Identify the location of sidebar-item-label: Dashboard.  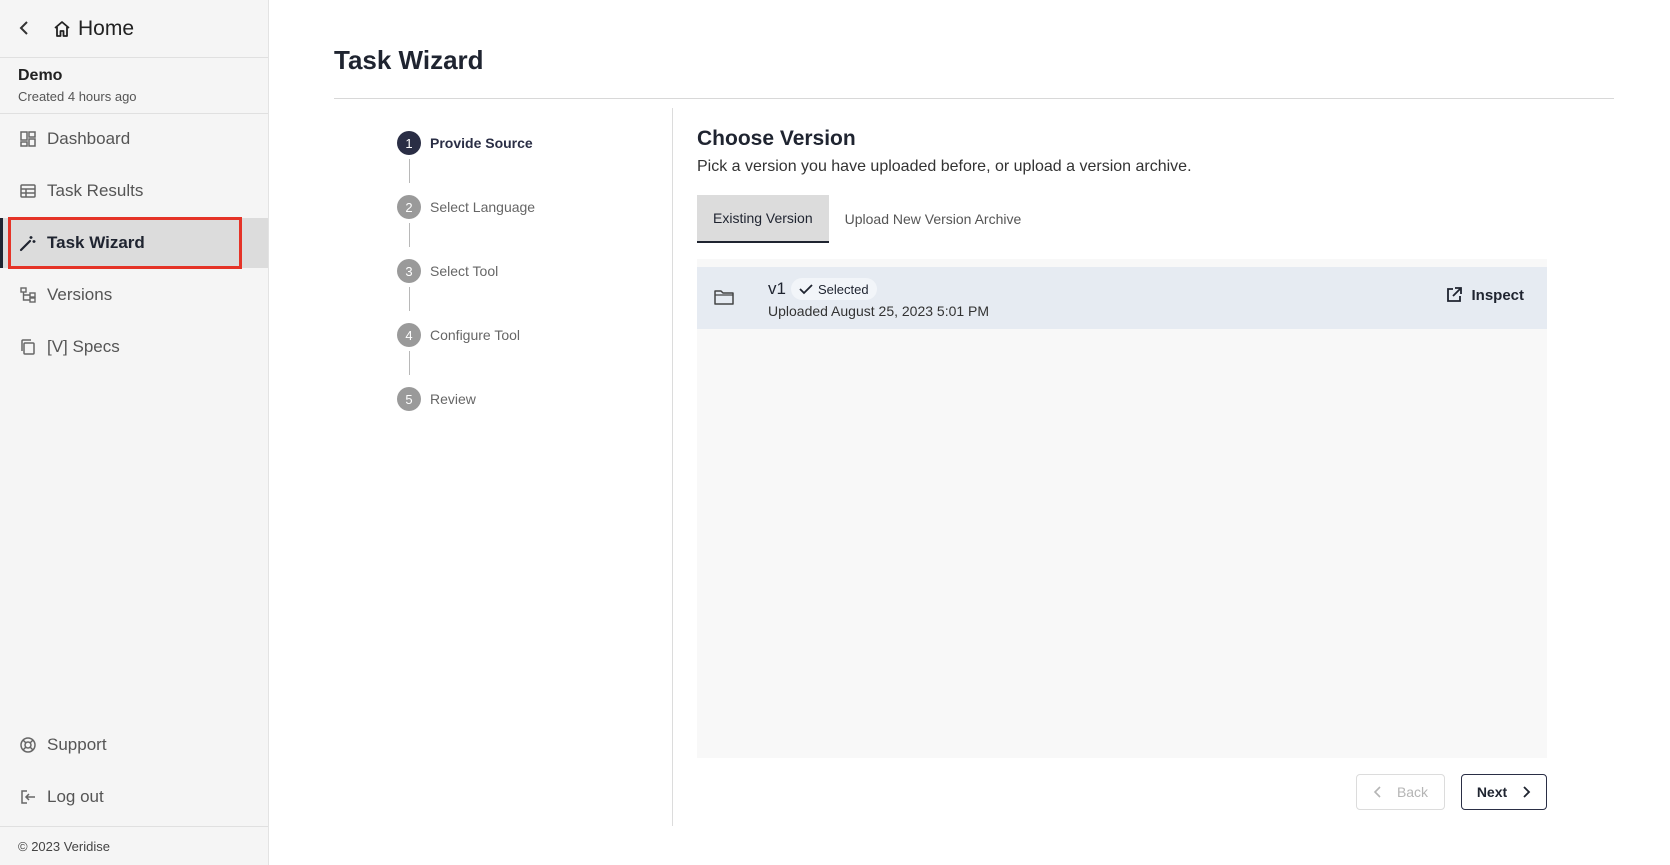
(89, 138).